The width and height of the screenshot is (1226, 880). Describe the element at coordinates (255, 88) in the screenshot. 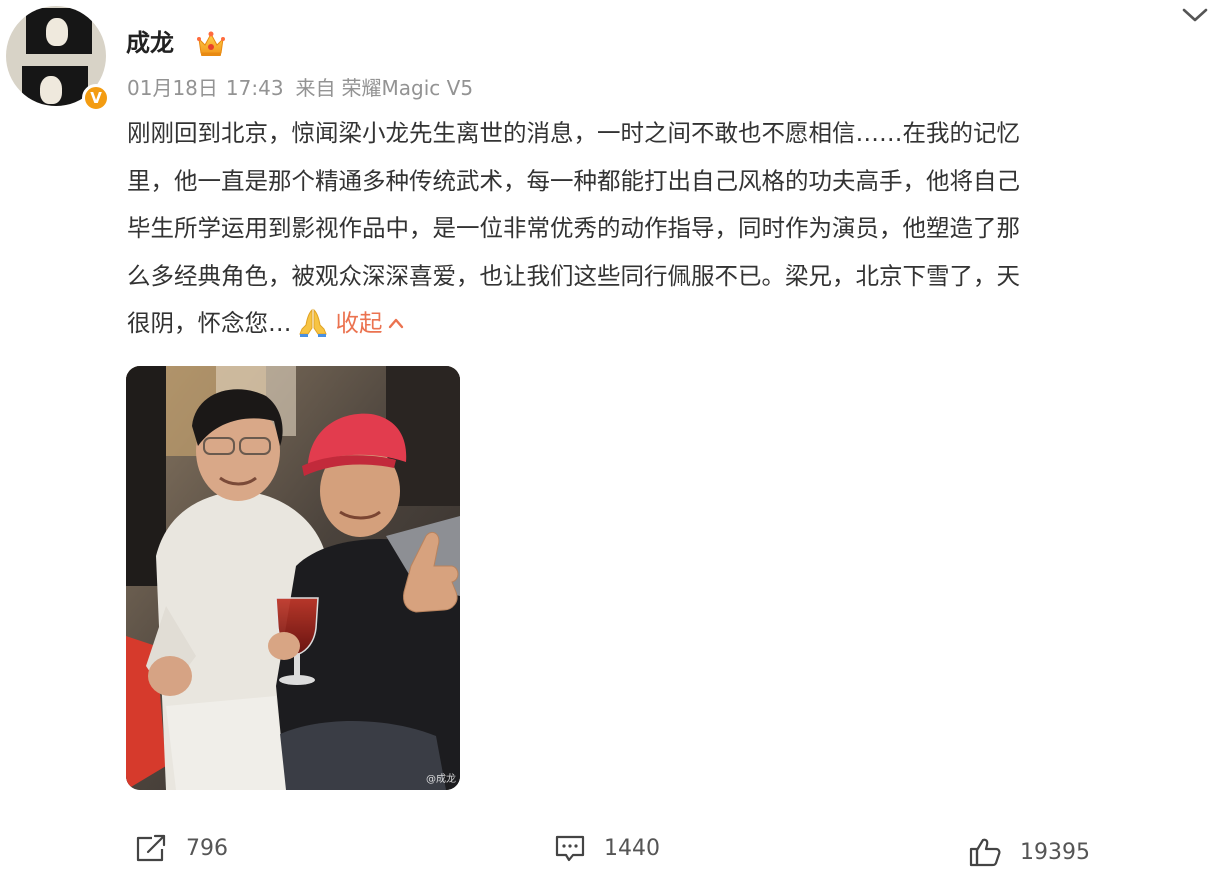

I see `post-time: 17:43` at that location.